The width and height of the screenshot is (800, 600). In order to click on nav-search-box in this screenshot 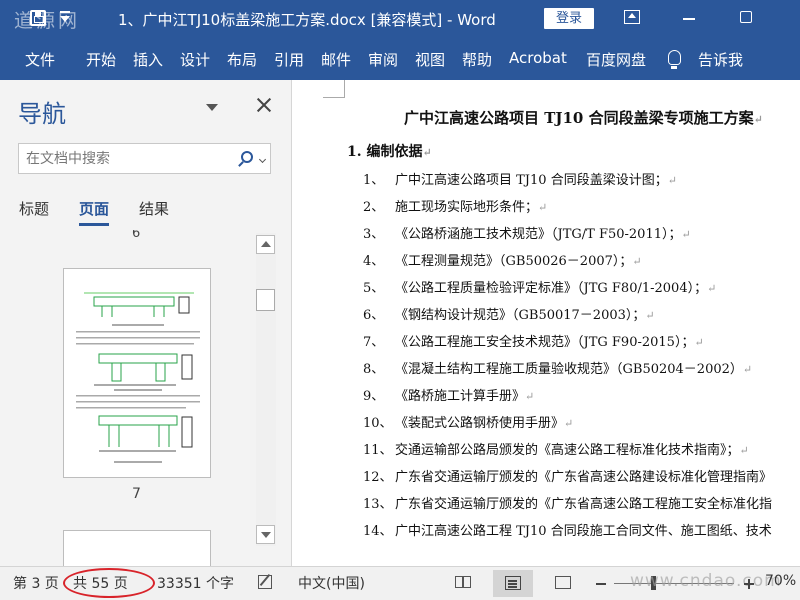, I will do `click(144, 158)`.